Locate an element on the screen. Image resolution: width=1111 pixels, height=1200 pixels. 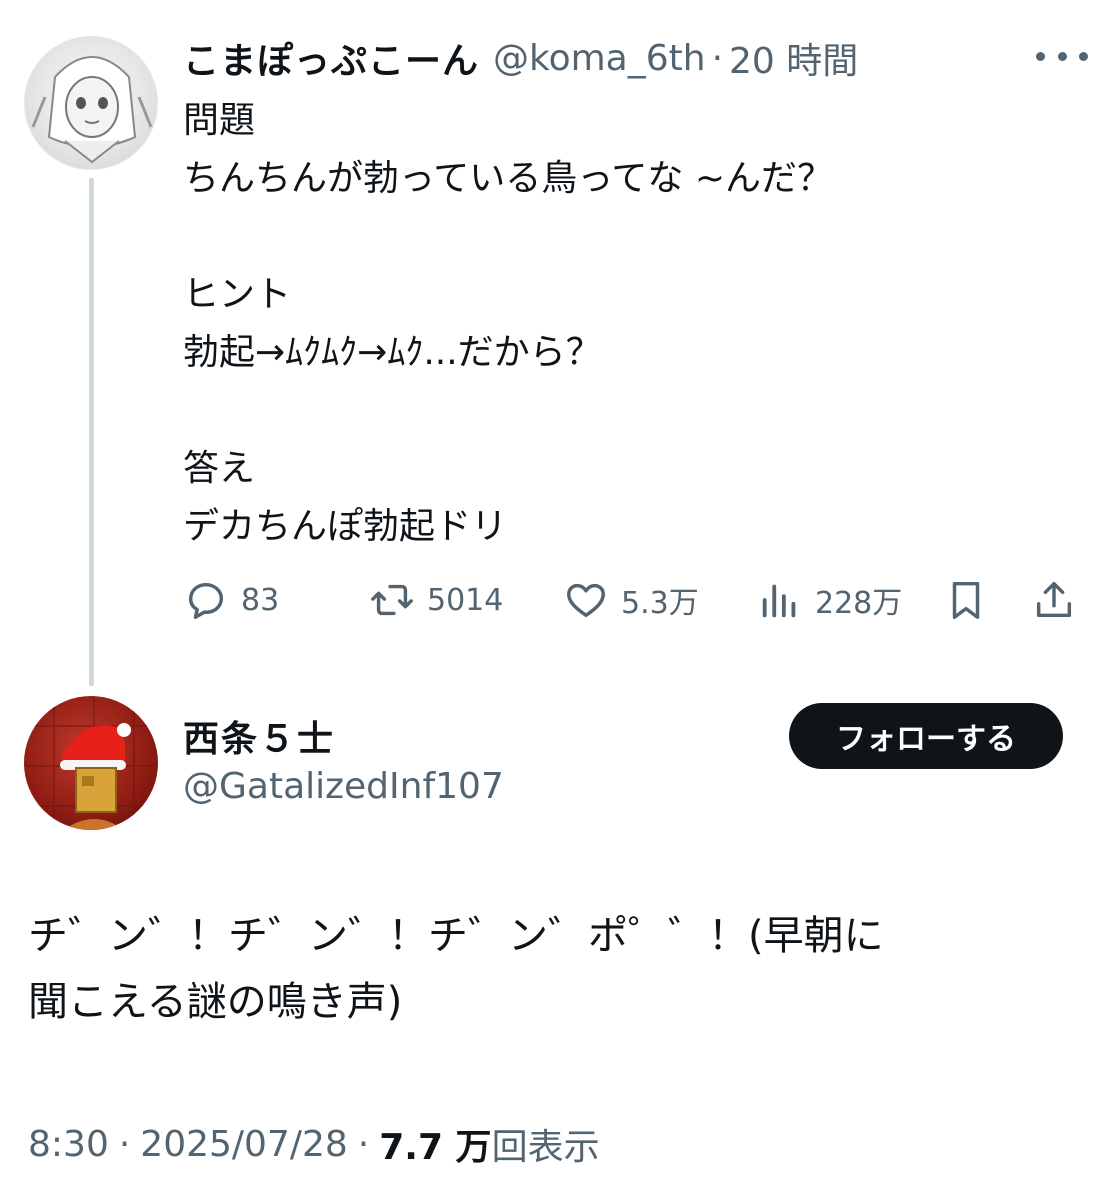
retweet-count: 5014 is located at coordinates (465, 600).